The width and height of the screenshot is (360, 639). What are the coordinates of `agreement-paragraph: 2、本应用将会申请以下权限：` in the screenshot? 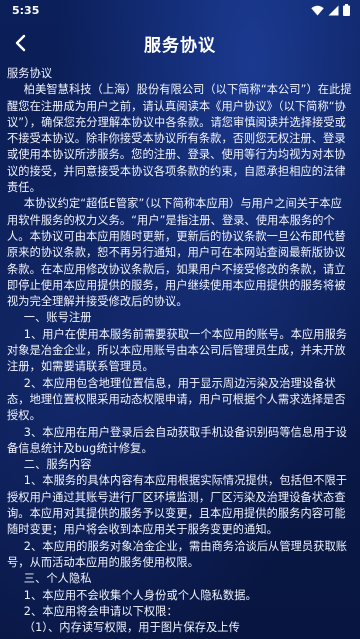 It's located at (100, 611).